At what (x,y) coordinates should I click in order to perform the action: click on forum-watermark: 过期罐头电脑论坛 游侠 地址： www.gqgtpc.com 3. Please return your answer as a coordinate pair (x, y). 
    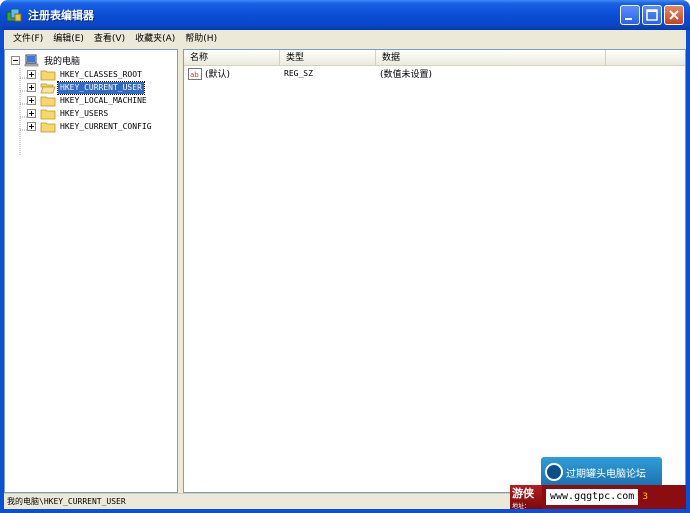
    Looking at the image, I should click on (598, 483).